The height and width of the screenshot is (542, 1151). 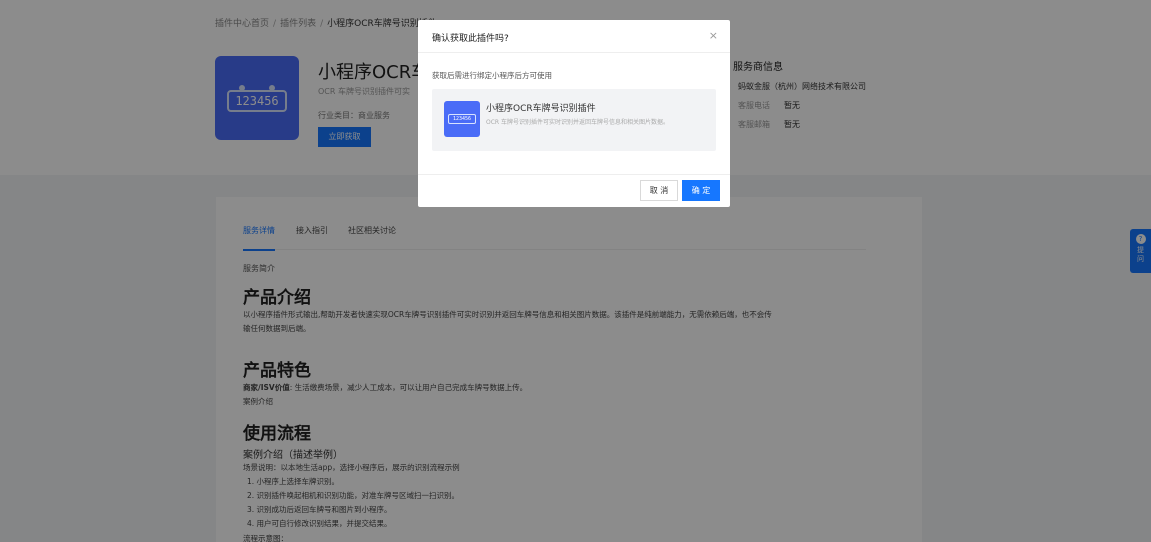 I want to click on dialog-message: 获取后需进行绑定小程序后方可使用, so click(x=492, y=75).